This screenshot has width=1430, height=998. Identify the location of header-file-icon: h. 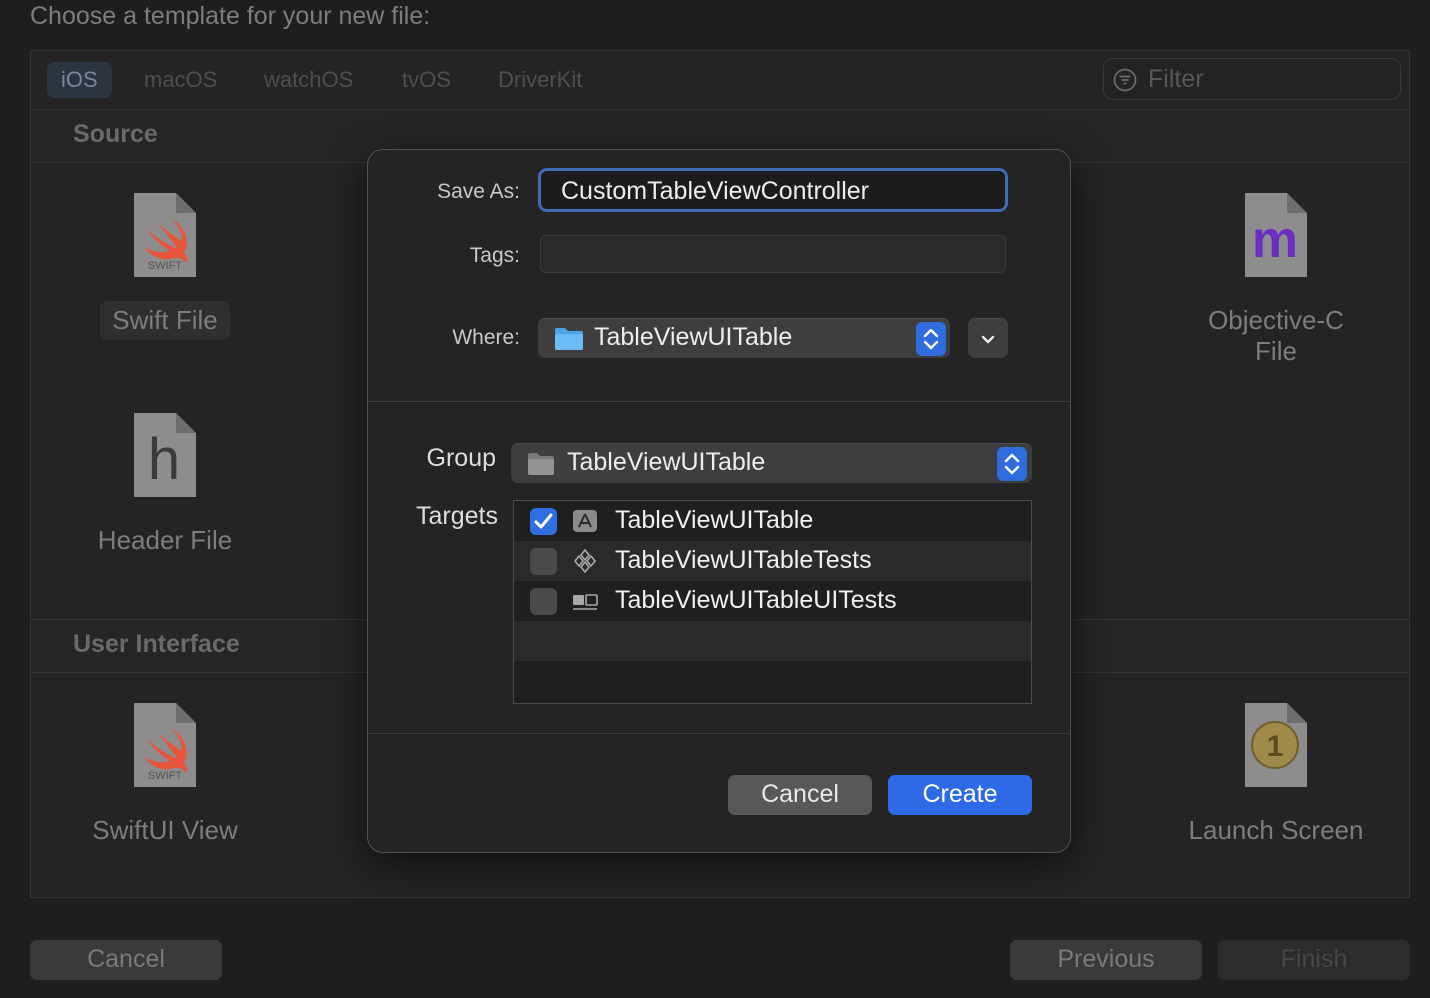
(165, 455).